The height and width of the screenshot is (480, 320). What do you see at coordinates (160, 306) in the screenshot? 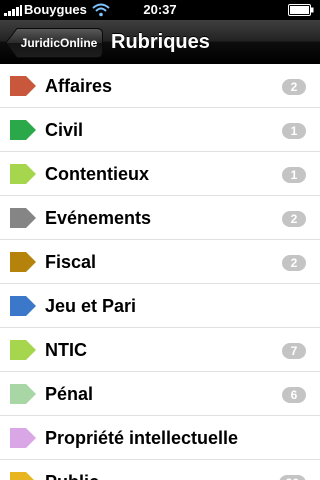
I see `list-item: Jeu et Pari` at bounding box center [160, 306].